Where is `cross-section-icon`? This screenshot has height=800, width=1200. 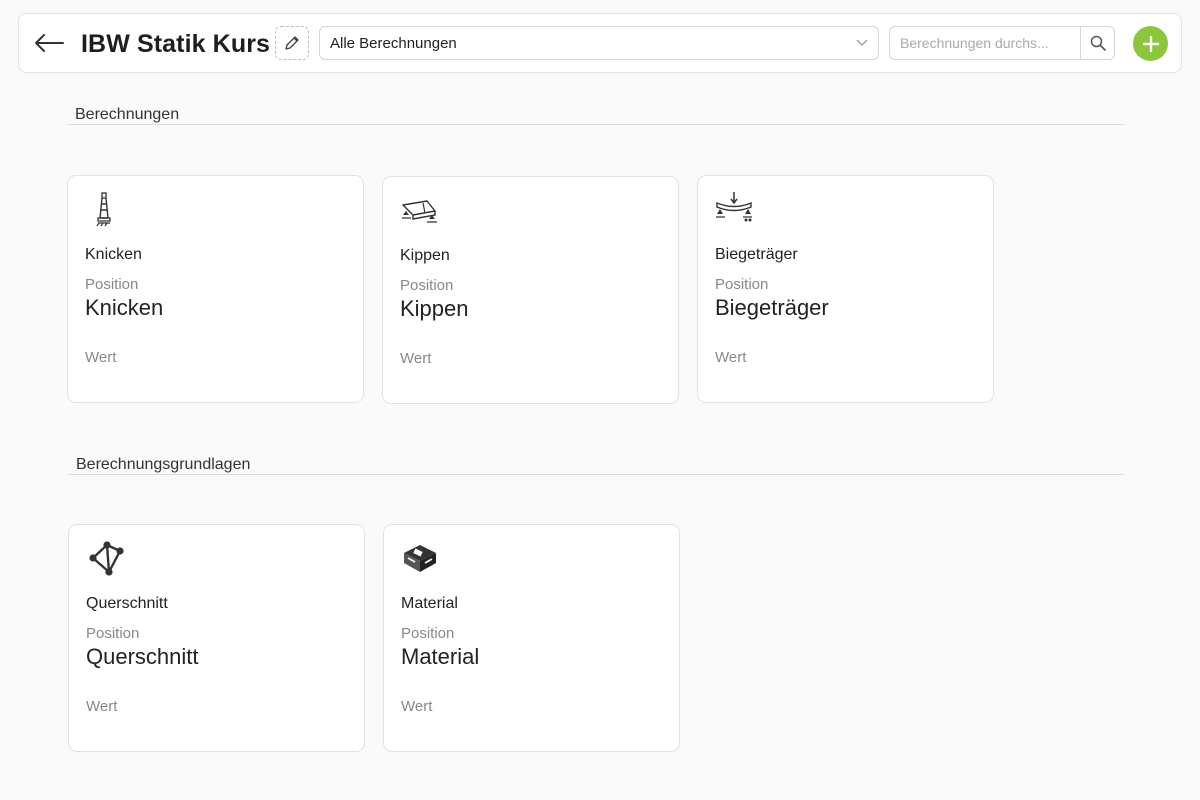 cross-section-icon is located at coordinates (106, 558).